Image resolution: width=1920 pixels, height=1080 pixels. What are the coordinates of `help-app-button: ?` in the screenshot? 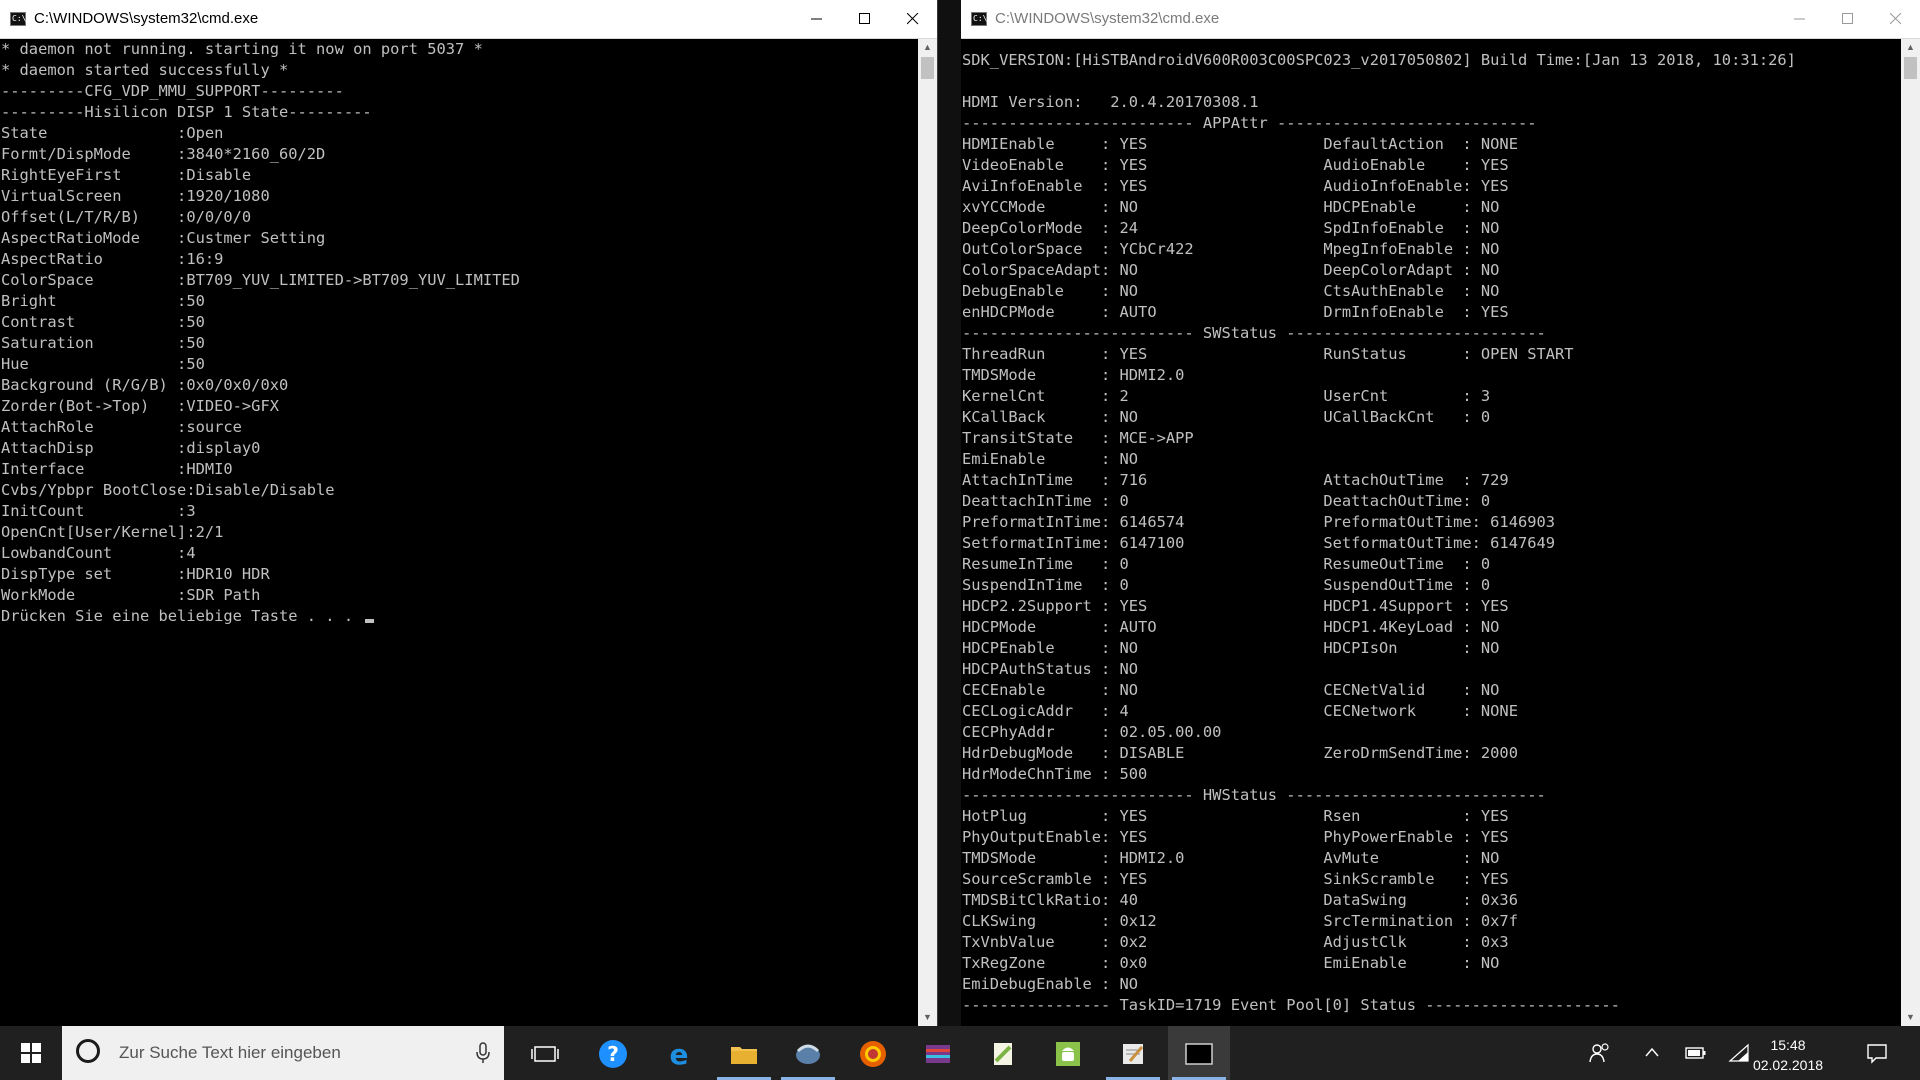 It's located at (613, 1053).